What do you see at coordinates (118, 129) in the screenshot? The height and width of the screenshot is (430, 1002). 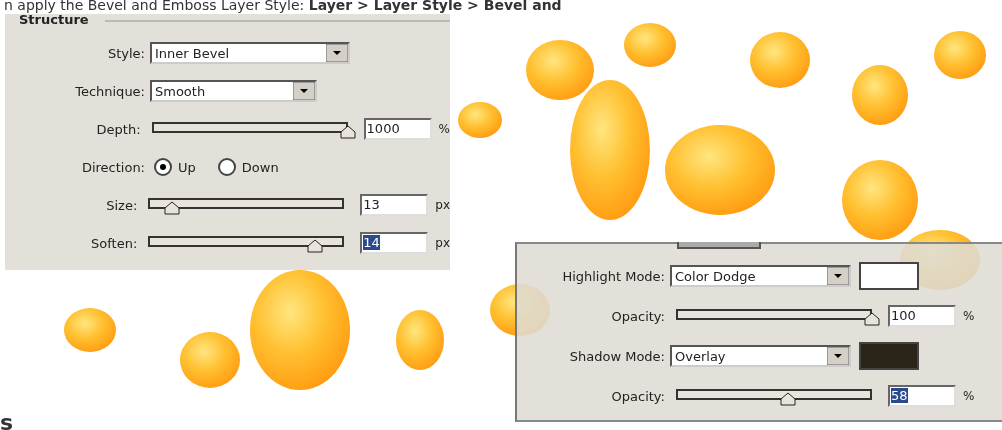 I see `field-label: Depth:` at bounding box center [118, 129].